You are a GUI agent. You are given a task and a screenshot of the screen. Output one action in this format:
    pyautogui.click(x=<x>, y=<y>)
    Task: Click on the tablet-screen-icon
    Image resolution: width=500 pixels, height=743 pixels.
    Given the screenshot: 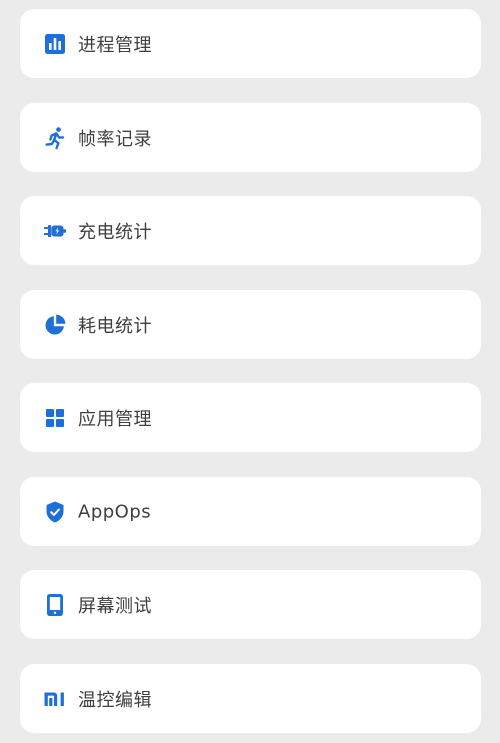 What is the action you would take?
    pyautogui.click(x=55, y=605)
    